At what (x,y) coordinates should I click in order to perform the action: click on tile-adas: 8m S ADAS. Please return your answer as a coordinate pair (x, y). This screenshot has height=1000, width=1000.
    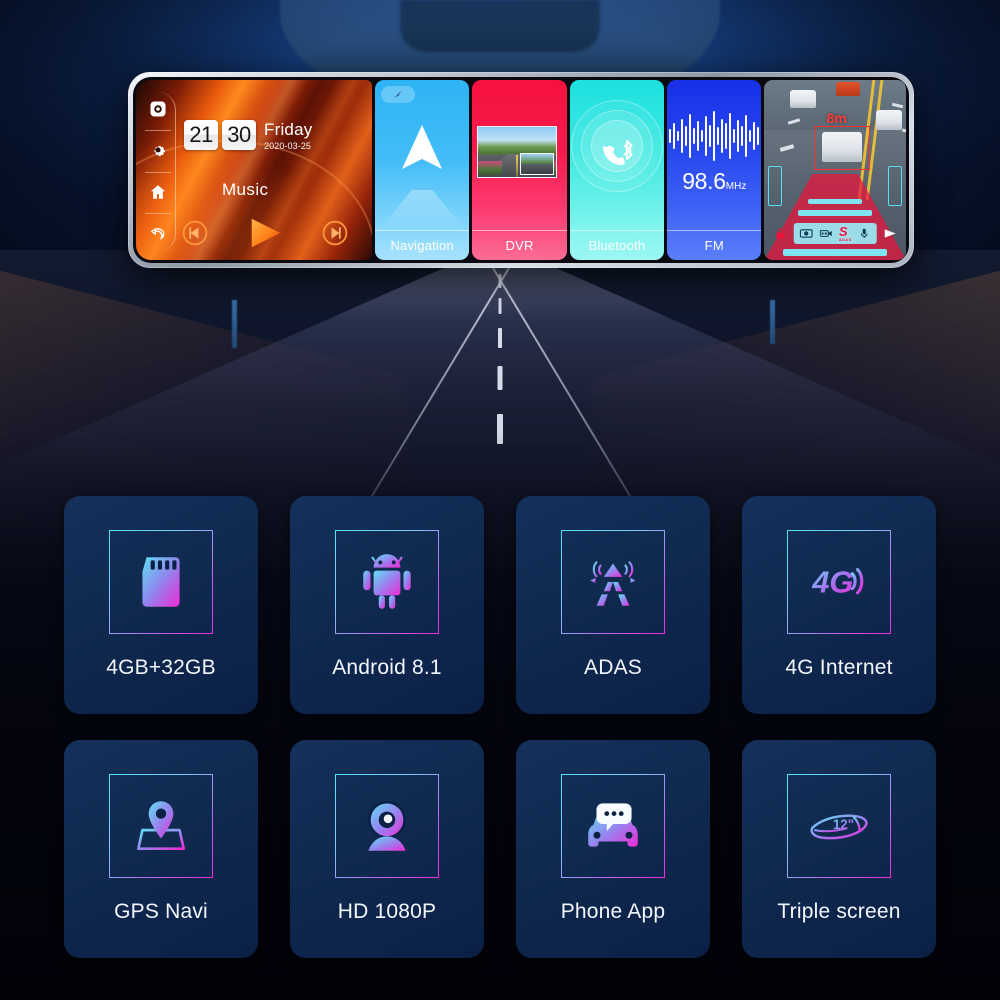
    Looking at the image, I should click on (835, 170).